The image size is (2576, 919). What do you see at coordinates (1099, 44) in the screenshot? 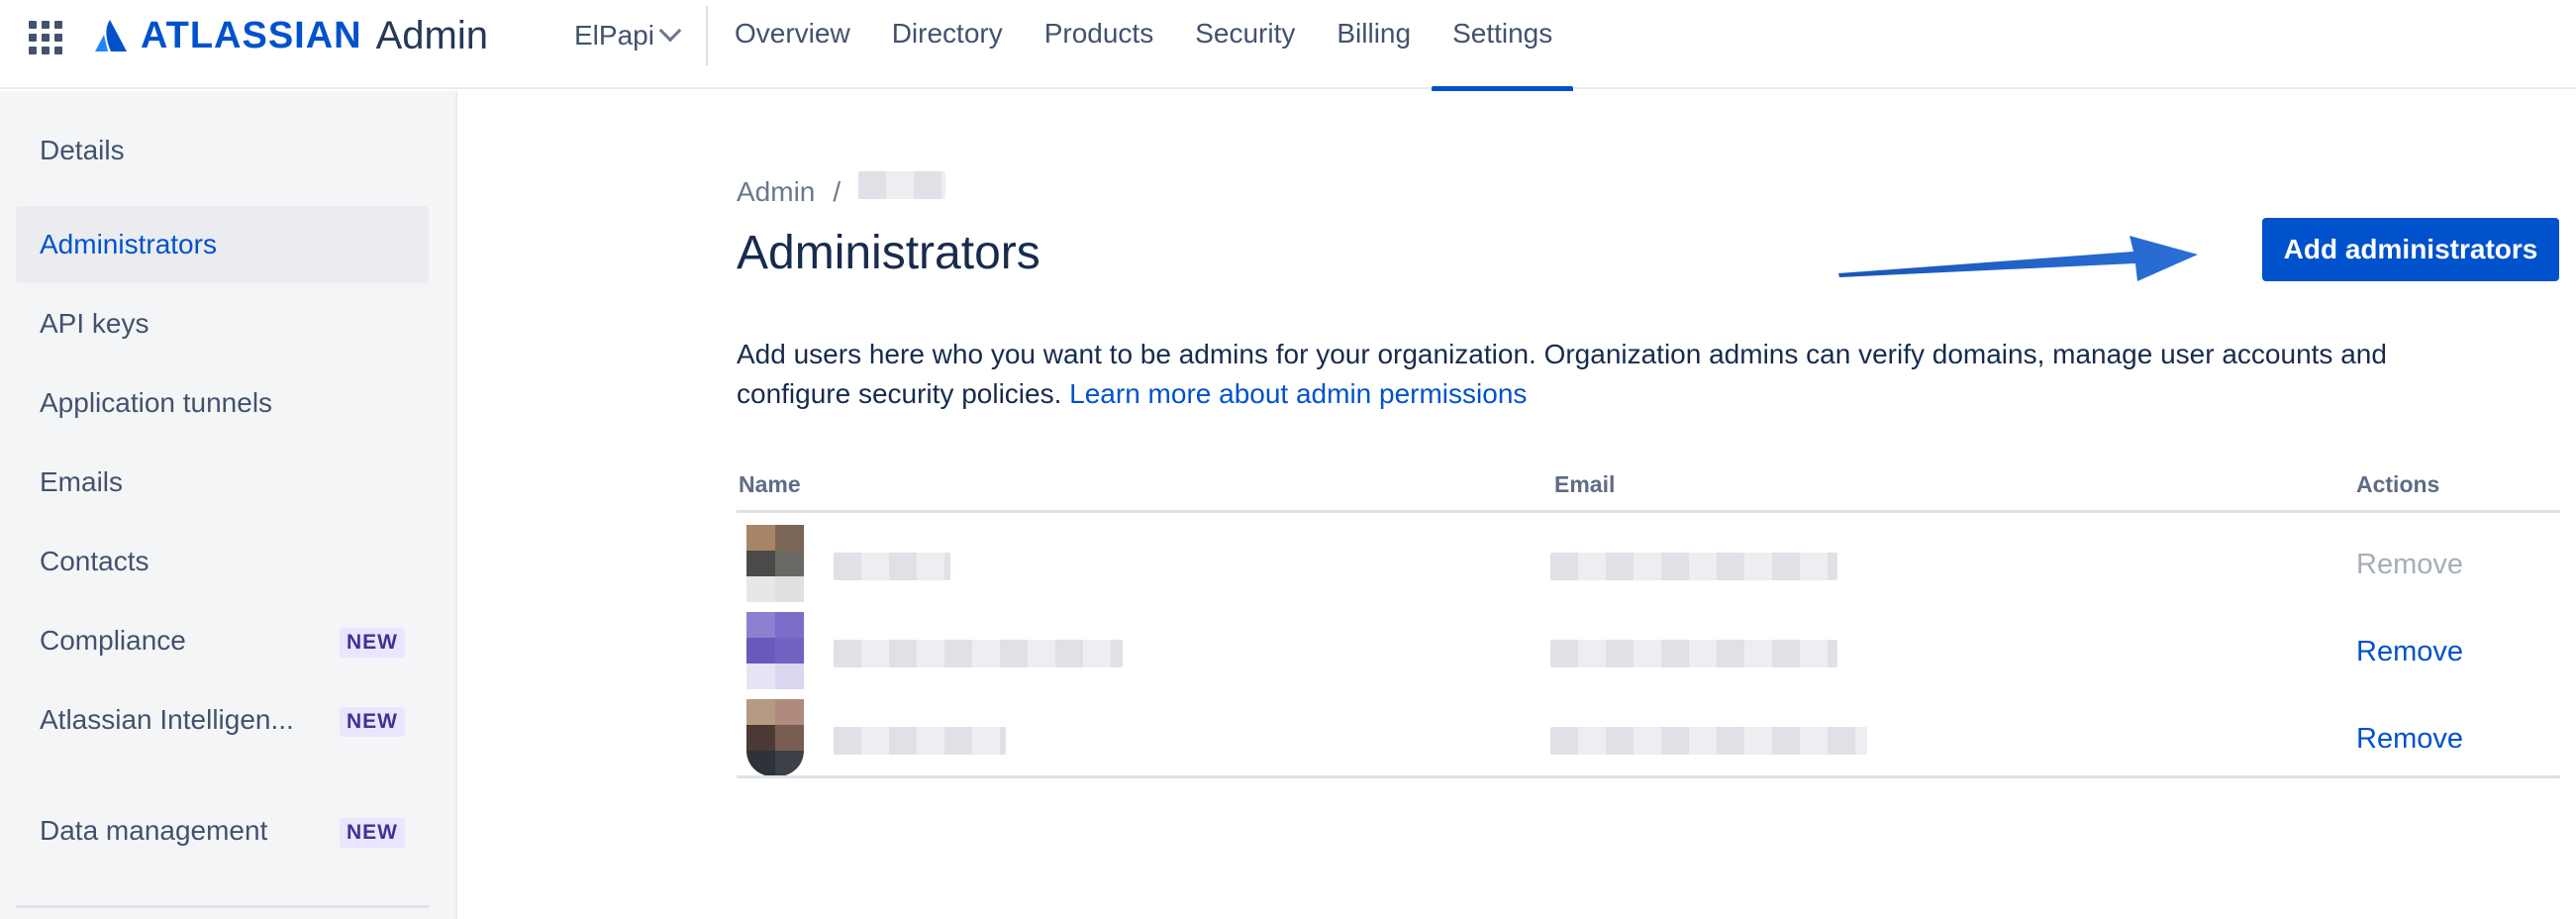
I see `tab-products: Products` at bounding box center [1099, 44].